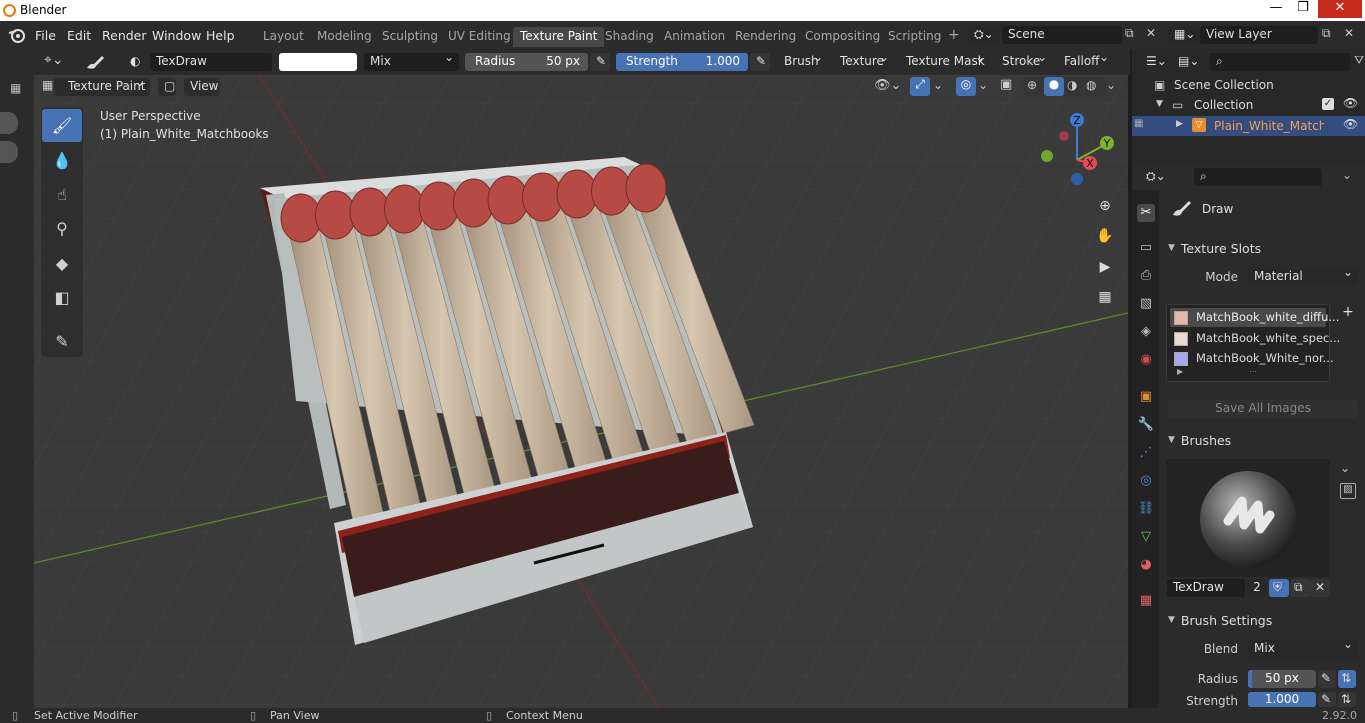 The width and height of the screenshot is (1365, 723). Describe the element at coordinates (1159, 104) in the screenshot. I see `collection-expand-icon: ▼` at that location.